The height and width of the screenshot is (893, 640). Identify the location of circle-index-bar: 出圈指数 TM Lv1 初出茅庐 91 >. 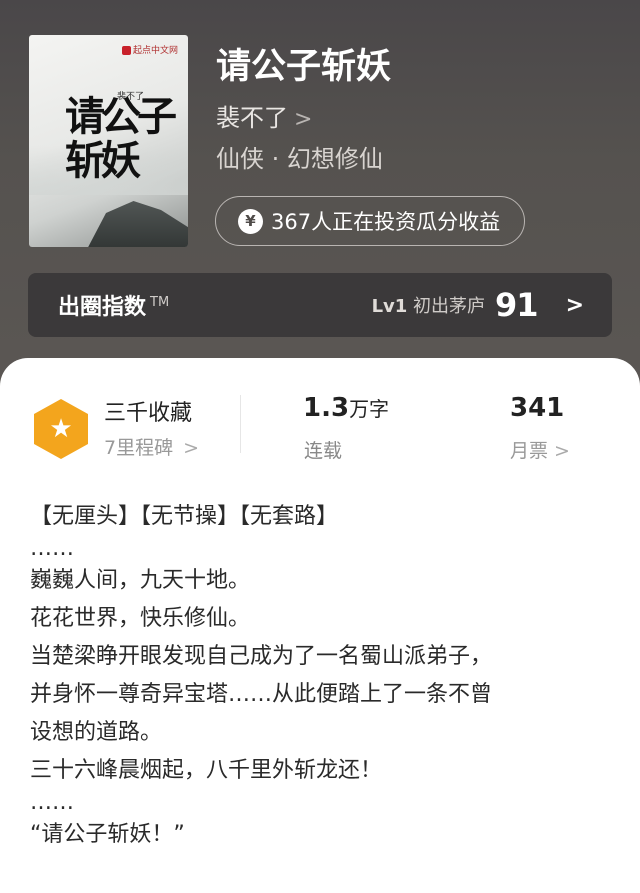
(320, 305).